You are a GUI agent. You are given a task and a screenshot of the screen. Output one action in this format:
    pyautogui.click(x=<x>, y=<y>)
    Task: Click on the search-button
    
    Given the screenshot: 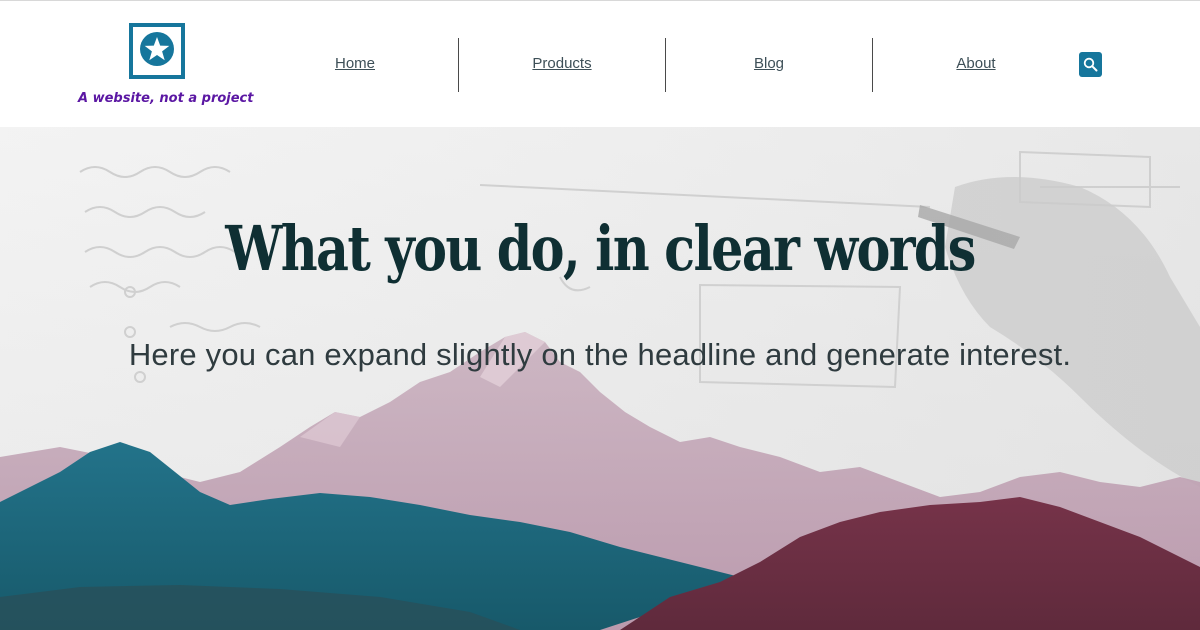 What is the action you would take?
    pyautogui.click(x=1090, y=64)
    